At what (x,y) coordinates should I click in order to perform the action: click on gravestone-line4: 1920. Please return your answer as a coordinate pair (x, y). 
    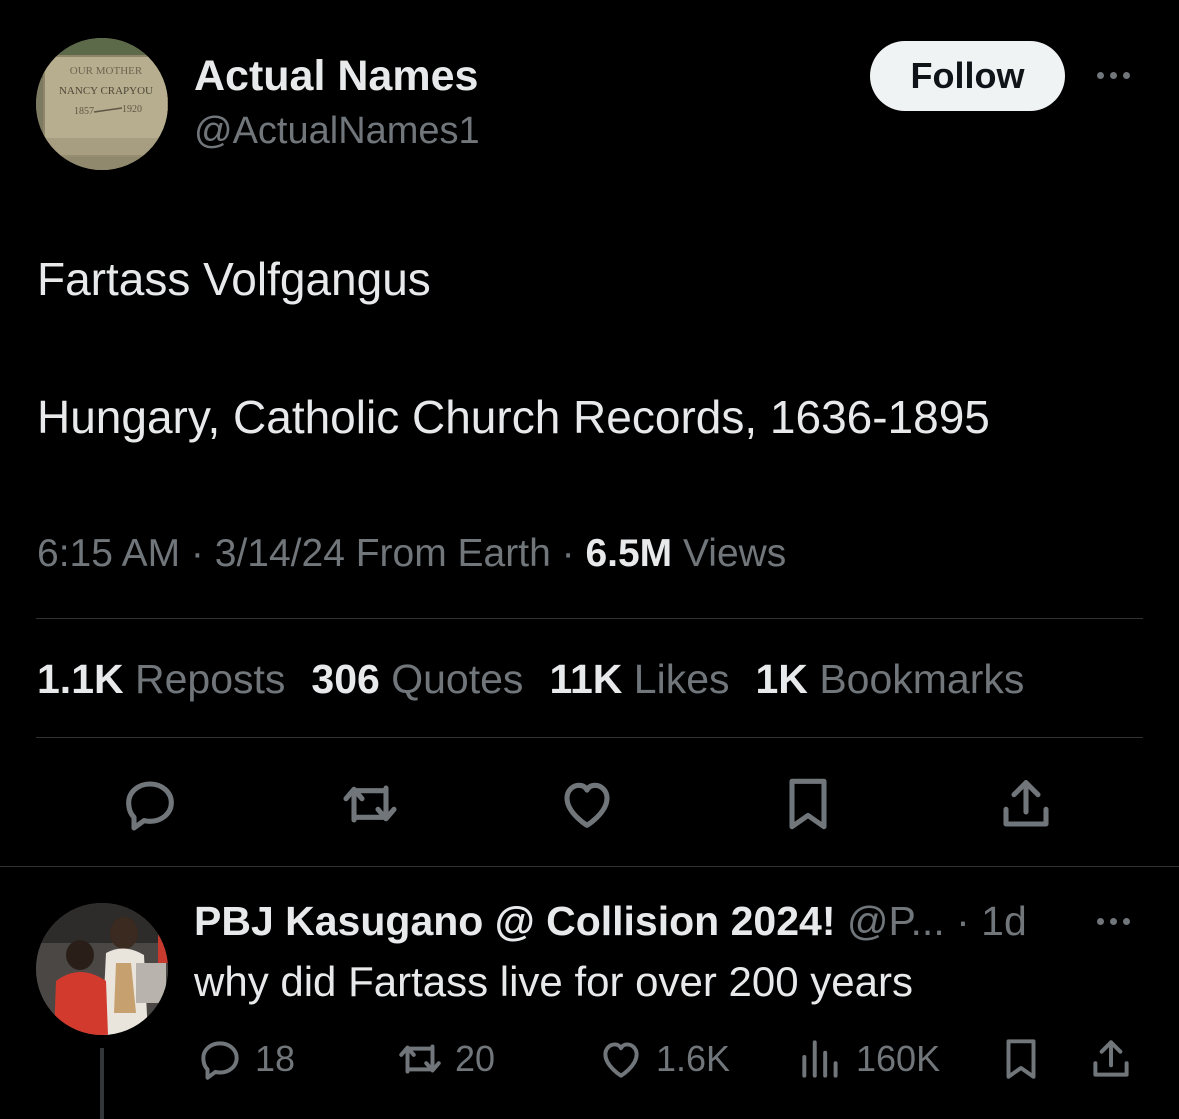
    Looking at the image, I should click on (132, 109).